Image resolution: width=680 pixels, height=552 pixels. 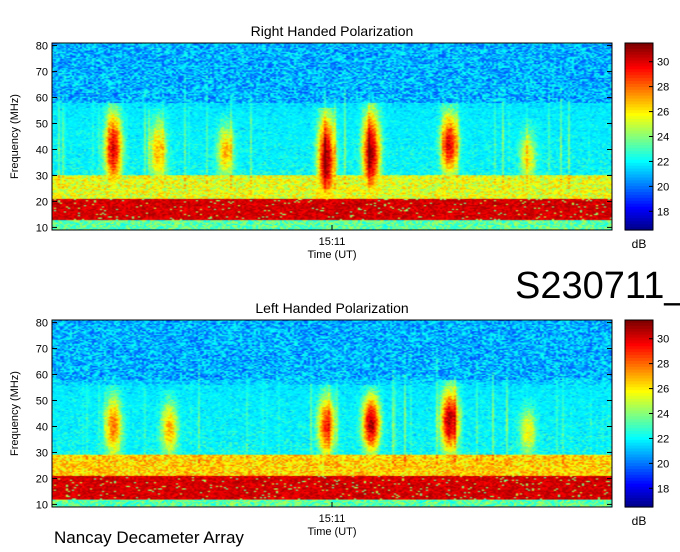 I want to click on panel-title: Left Handed Polarization, so click(x=331, y=308).